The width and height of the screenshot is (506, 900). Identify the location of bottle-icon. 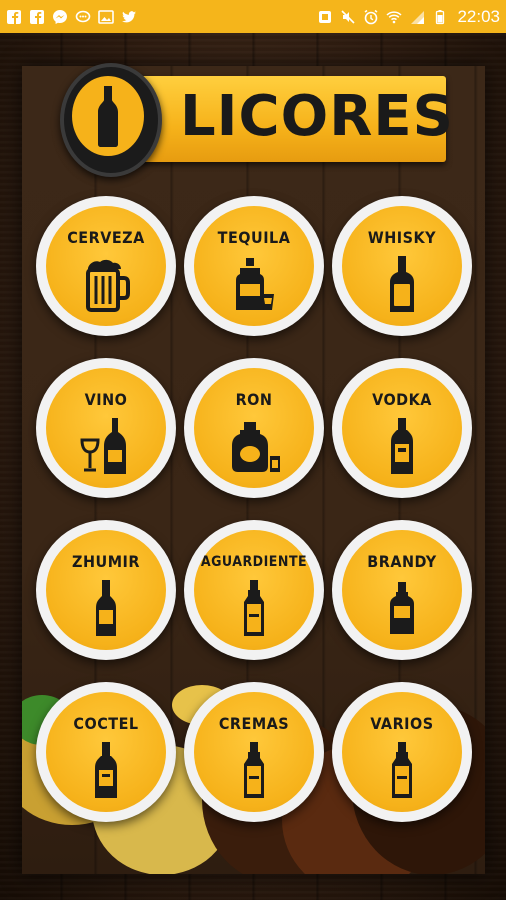
(108, 116).